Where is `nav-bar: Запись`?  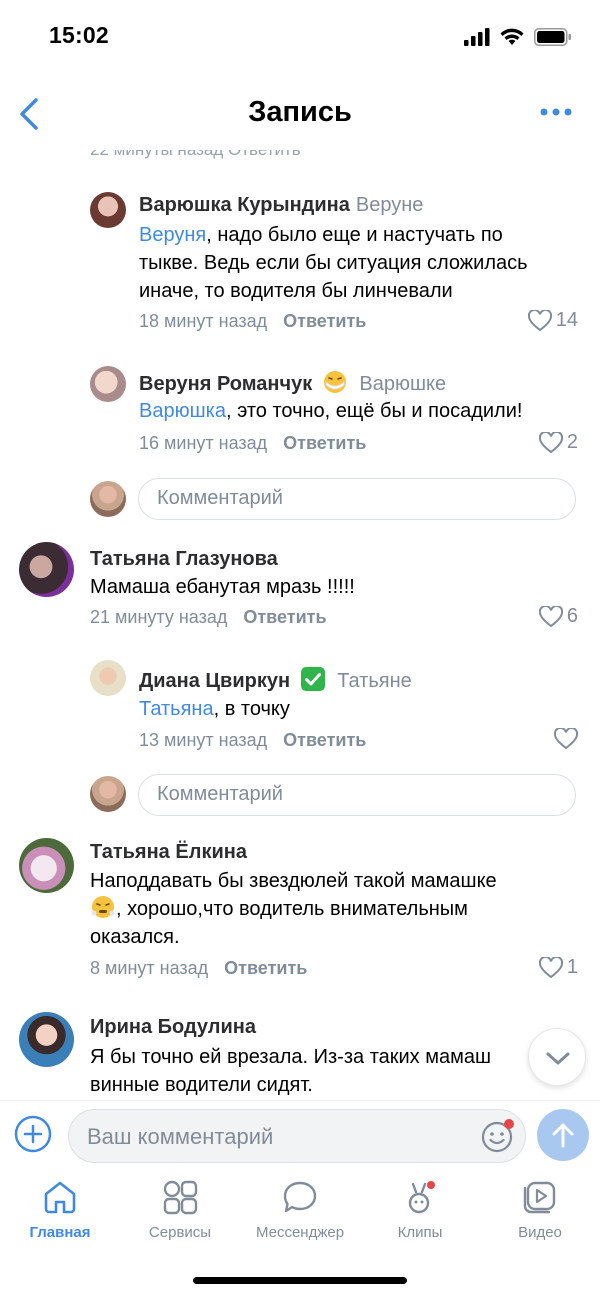
nav-bar: Запись is located at coordinates (300, 113).